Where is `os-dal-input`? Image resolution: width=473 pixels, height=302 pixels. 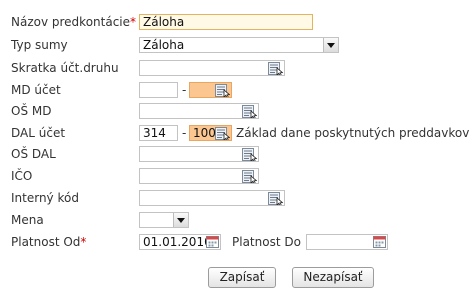
os-dal-input is located at coordinates (199, 154).